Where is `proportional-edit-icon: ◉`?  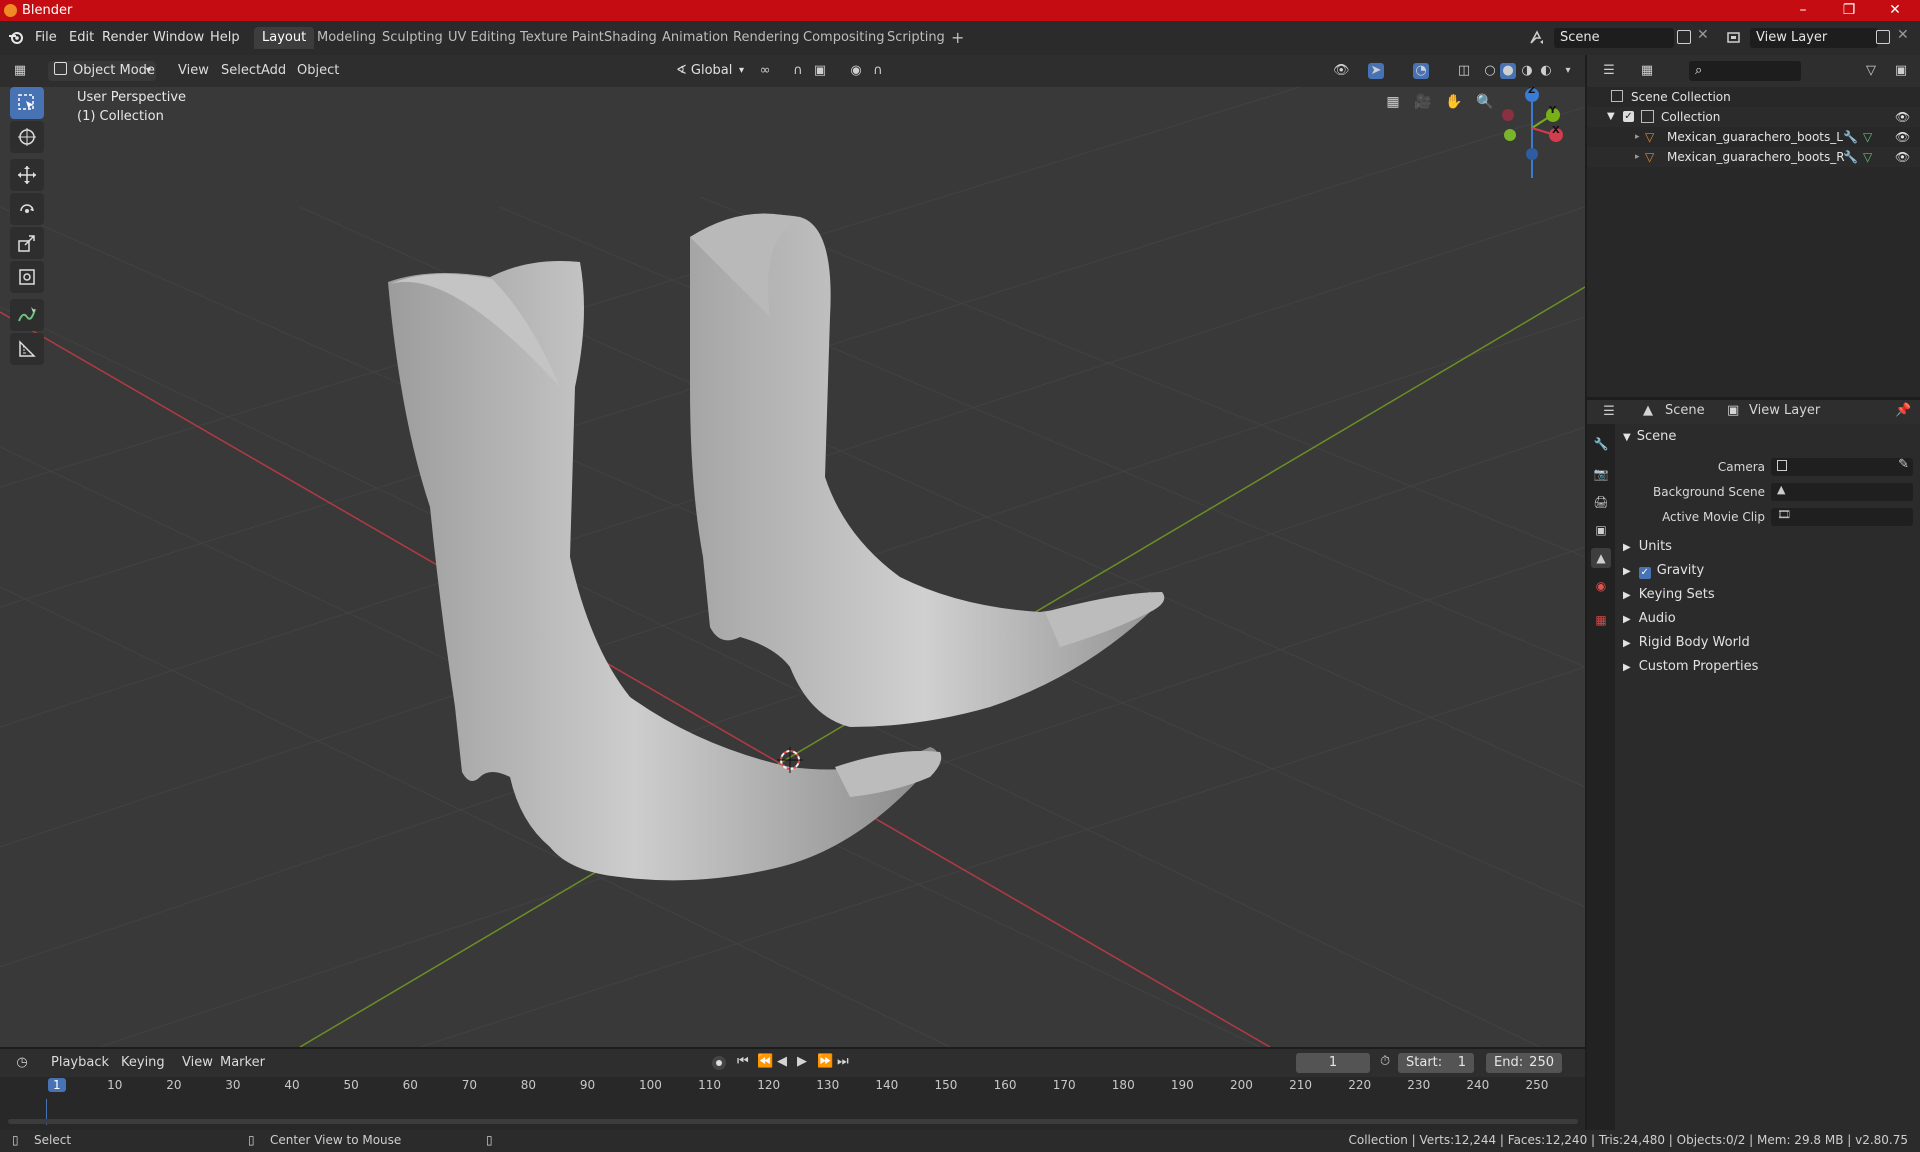 proportional-edit-icon: ◉ is located at coordinates (856, 71).